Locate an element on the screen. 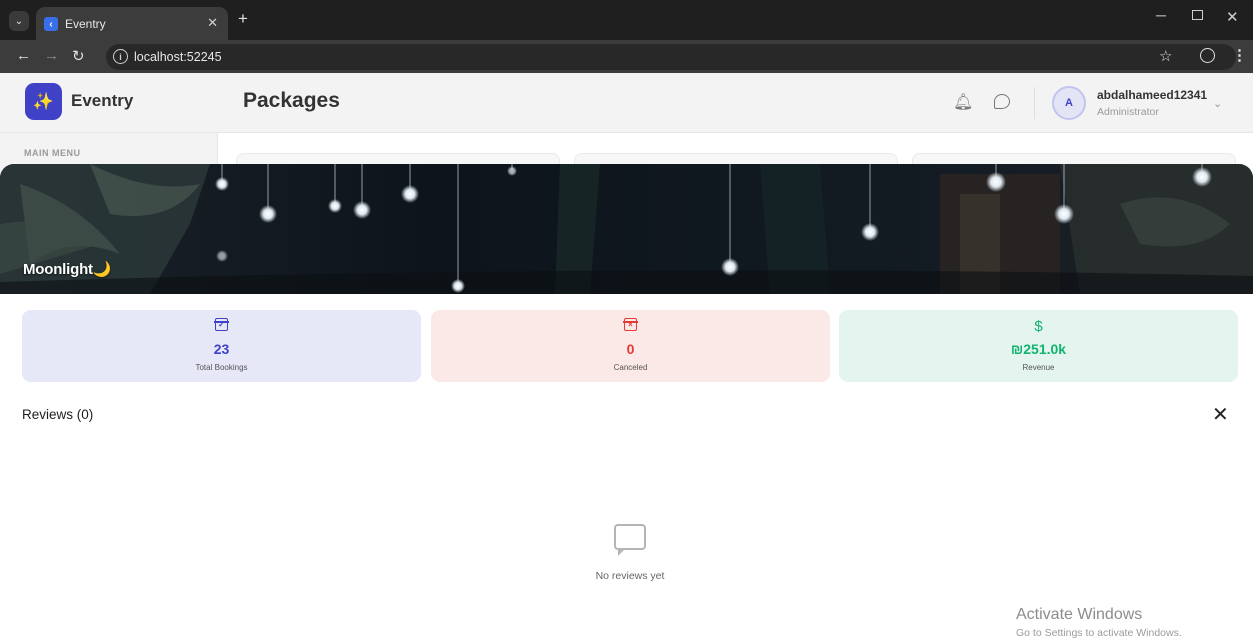  stat-value: 23 is located at coordinates (221, 349).